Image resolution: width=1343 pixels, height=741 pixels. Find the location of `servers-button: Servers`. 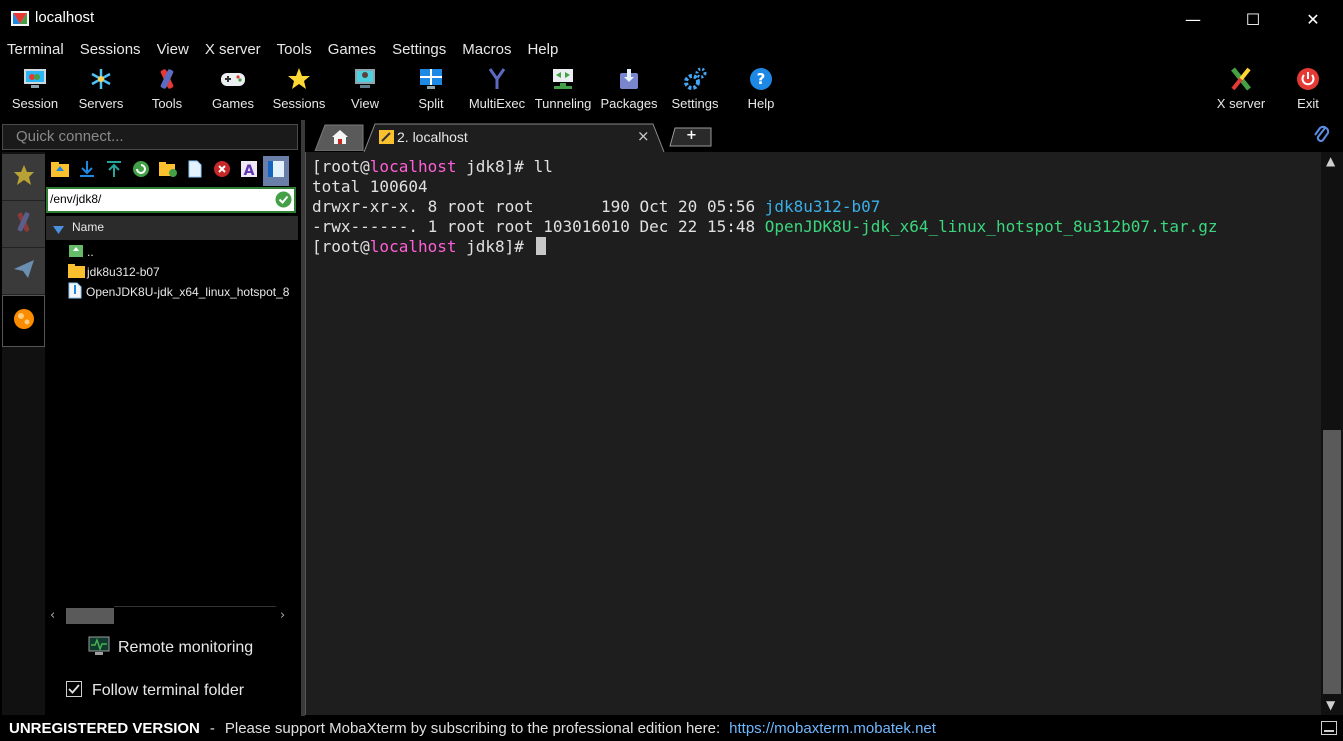

servers-button: Servers is located at coordinates (101, 90).